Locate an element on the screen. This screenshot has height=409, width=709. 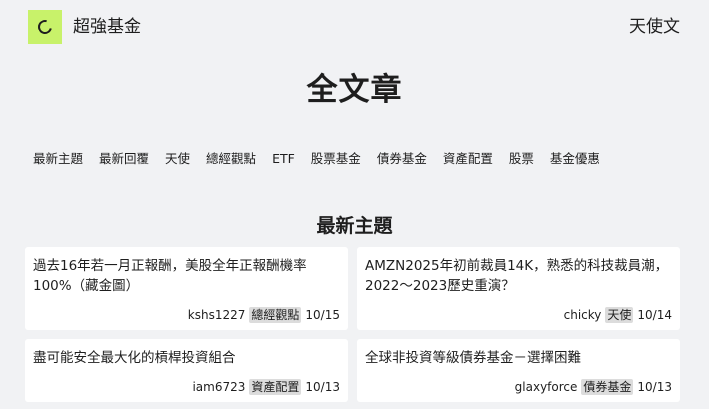
post-meta: chicky 天使 10/14 is located at coordinates (618, 315).